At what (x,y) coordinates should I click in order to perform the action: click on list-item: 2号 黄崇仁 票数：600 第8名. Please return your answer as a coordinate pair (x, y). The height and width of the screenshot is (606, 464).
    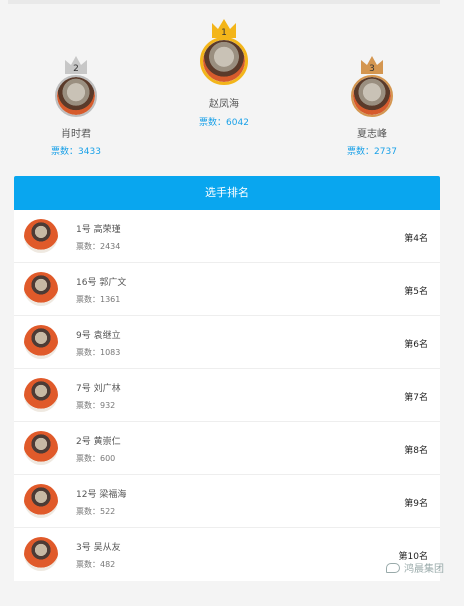
    Looking at the image, I should click on (227, 448).